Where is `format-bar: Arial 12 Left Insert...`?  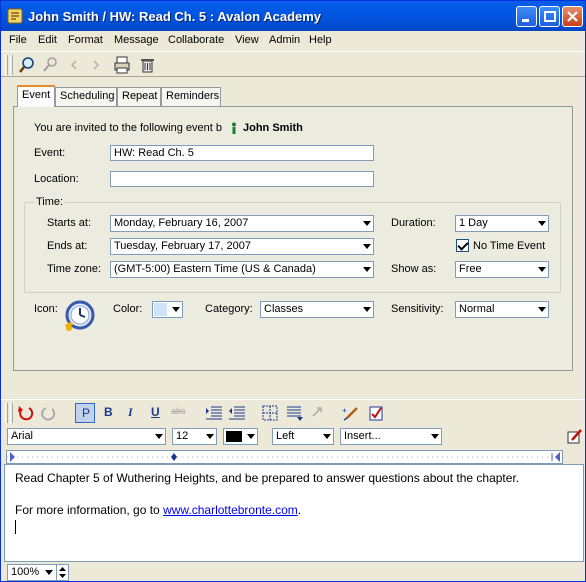 format-bar: Arial 12 Left Insert... is located at coordinates (293, 437).